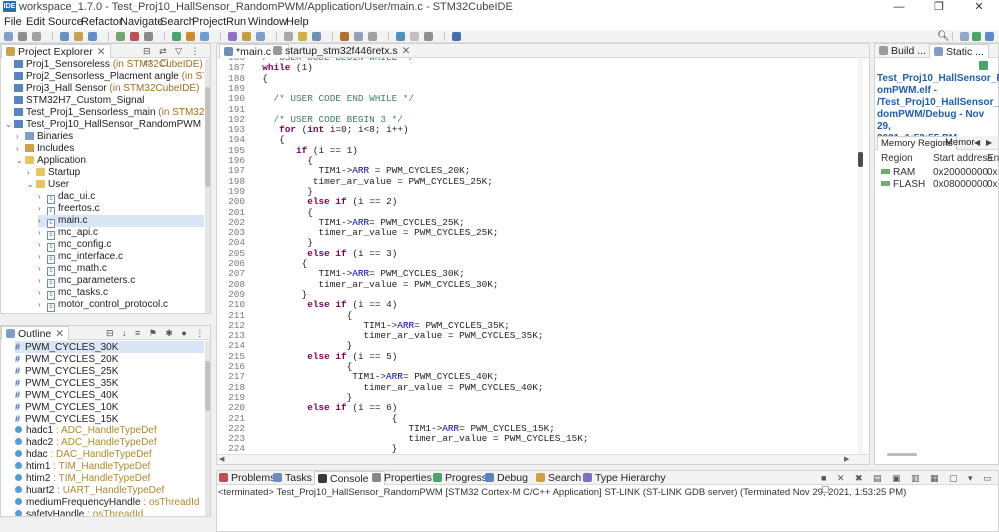  Describe the element at coordinates (109, 479) in the screenshot. I see `outline-item: htim2 : TIM_HandleTypeDef` at that location.